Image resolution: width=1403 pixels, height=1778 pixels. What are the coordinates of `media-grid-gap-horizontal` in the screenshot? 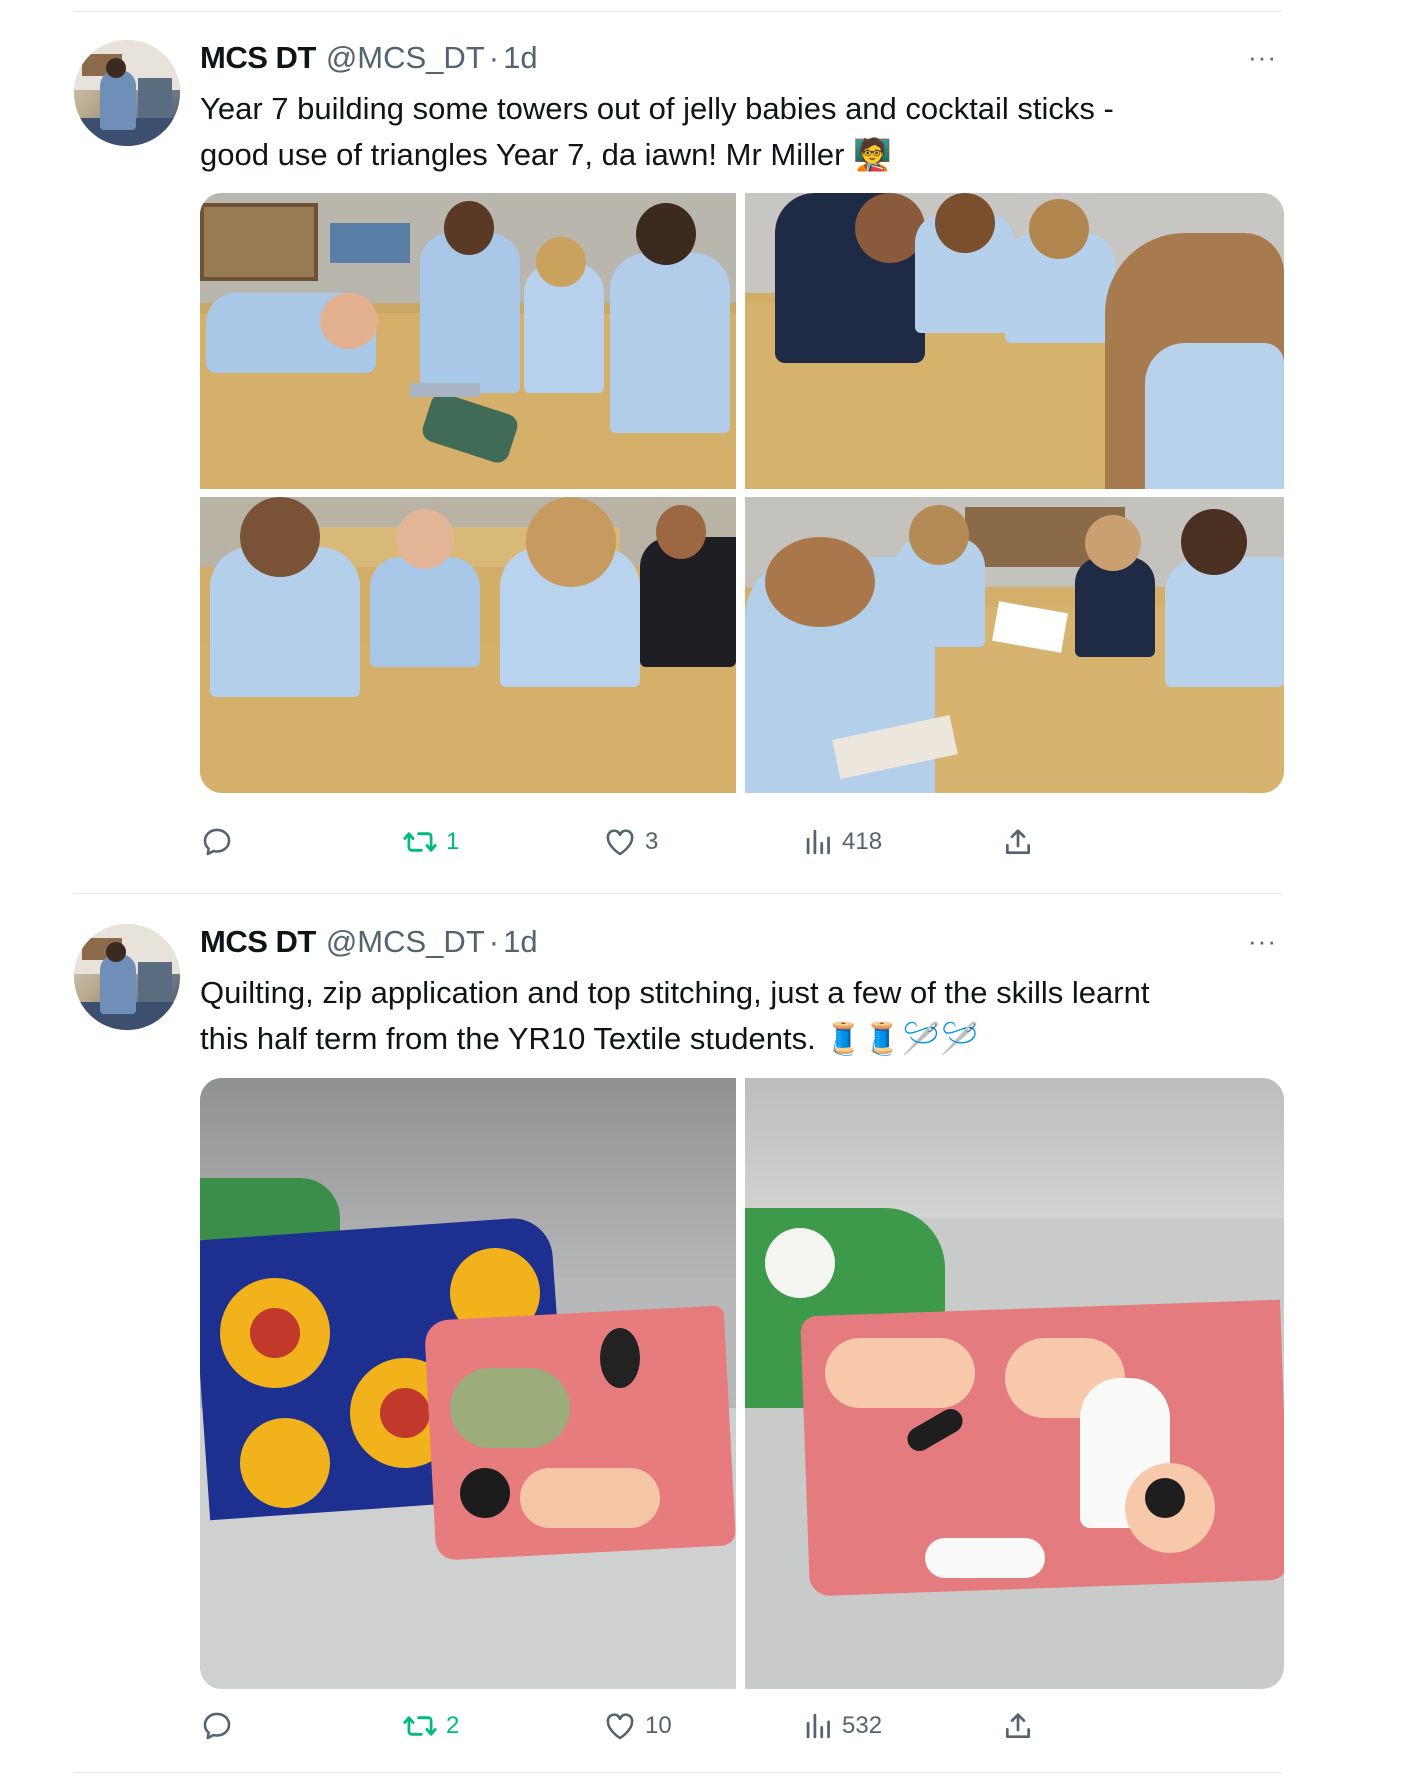 It's located at (742, 493).